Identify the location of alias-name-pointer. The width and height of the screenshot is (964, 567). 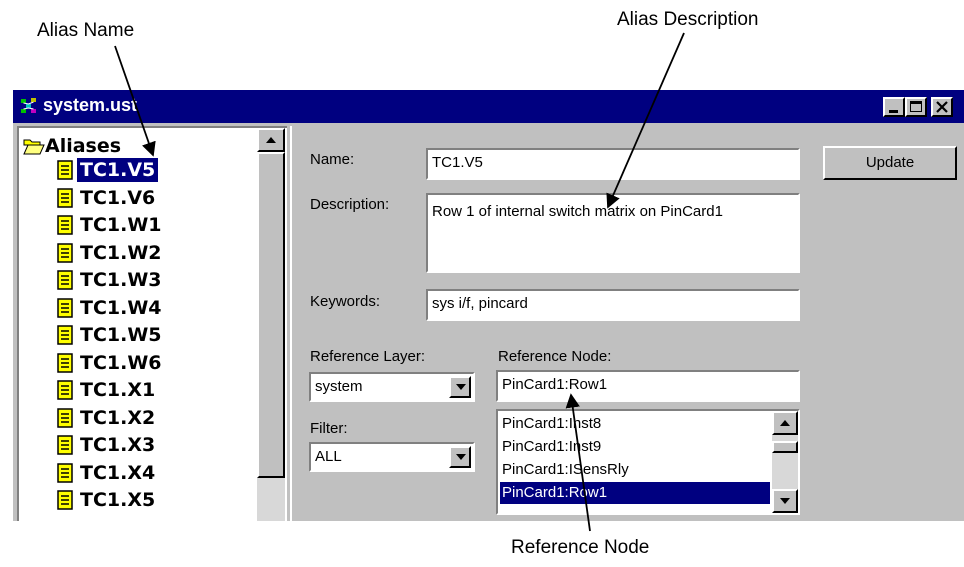
(135, 101).